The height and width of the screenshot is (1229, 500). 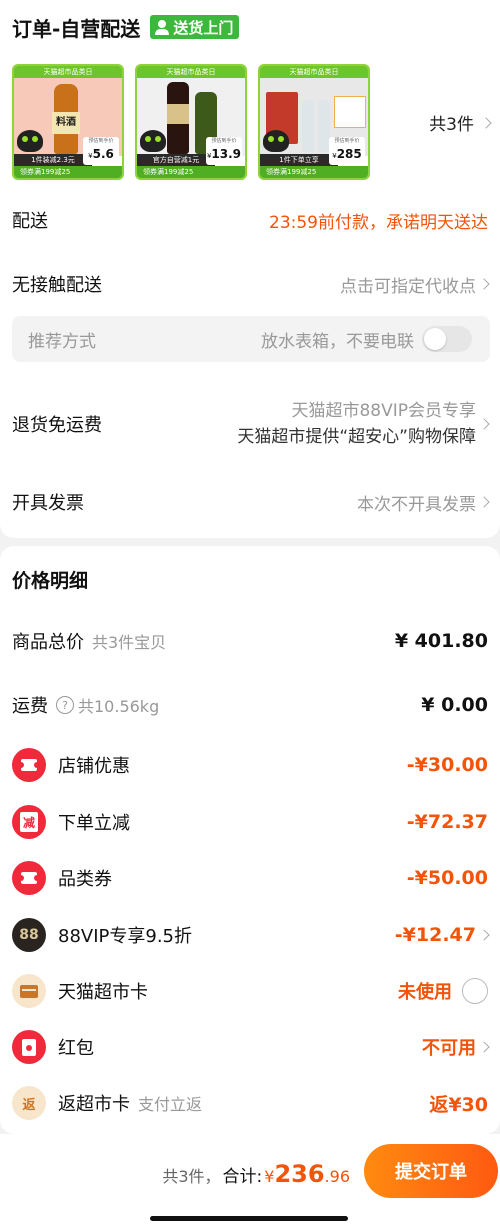 What do you see at coordinates (29, 1047) in the screenshot?
I see `red-envelope-icon` at bounding box center [29, 1047].